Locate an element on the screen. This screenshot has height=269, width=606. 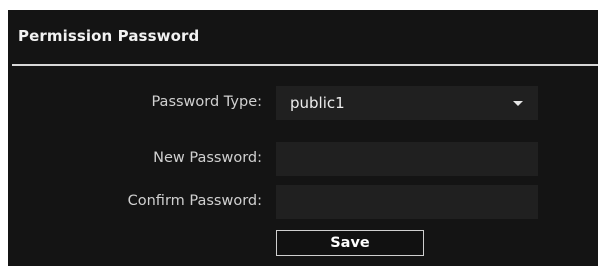
new-password-label: New Password: is located at coordinates (207, 158).